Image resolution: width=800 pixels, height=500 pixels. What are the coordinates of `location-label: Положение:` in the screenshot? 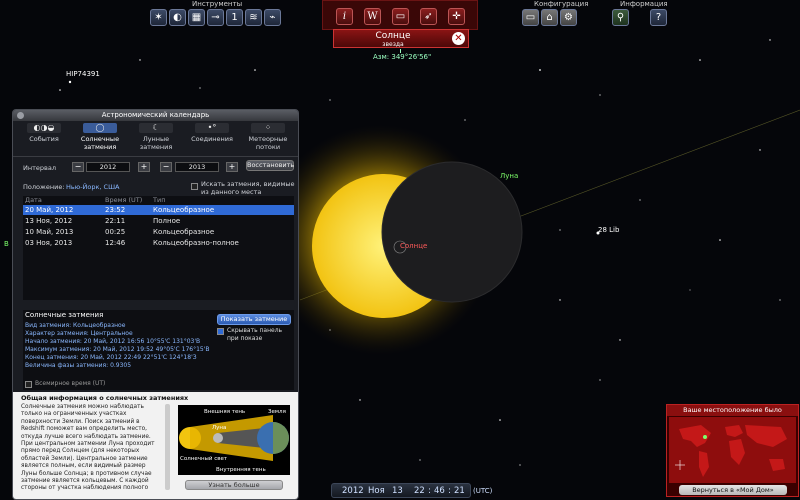 It's located at (44, 187).